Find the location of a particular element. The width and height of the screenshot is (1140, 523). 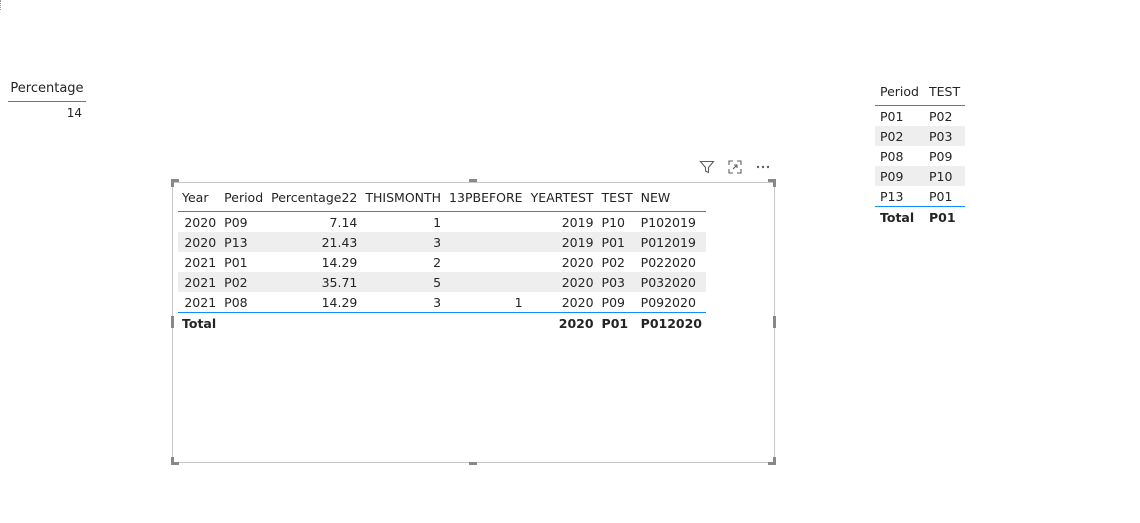

column-header-year: Year is located at coordinates (199, 198).